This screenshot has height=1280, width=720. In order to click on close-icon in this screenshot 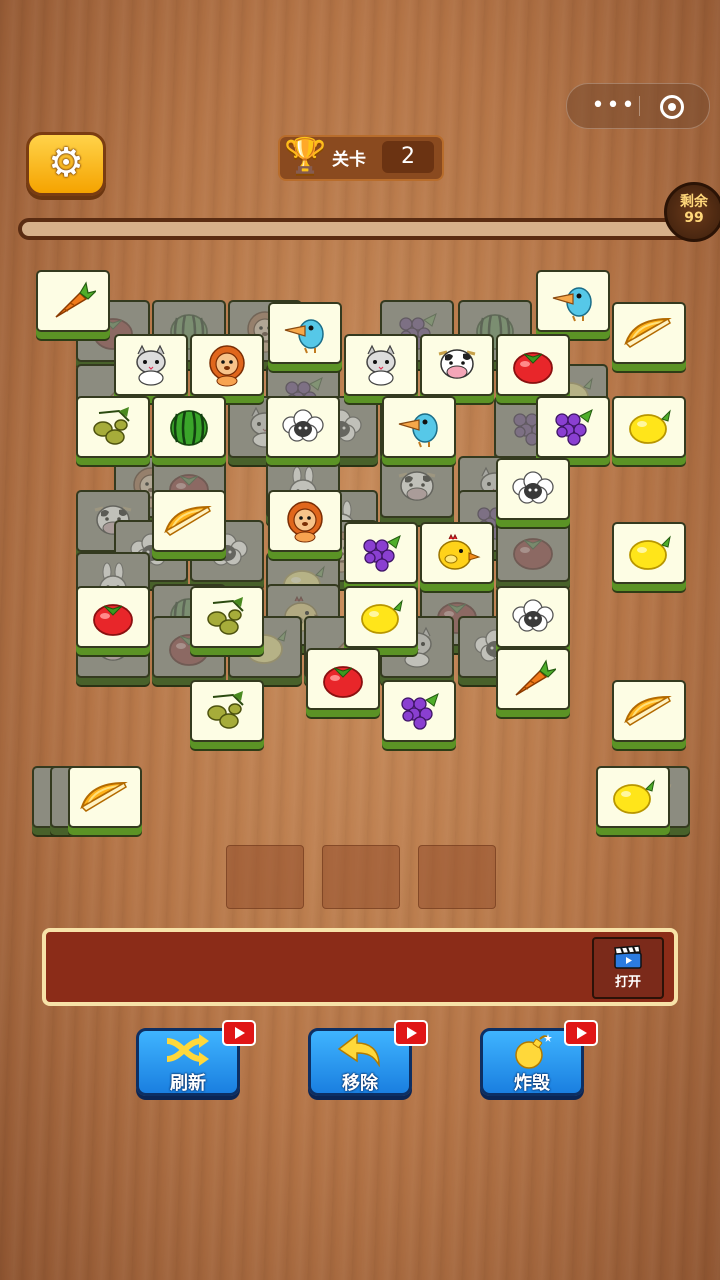, I will do `click(672, 107)`.